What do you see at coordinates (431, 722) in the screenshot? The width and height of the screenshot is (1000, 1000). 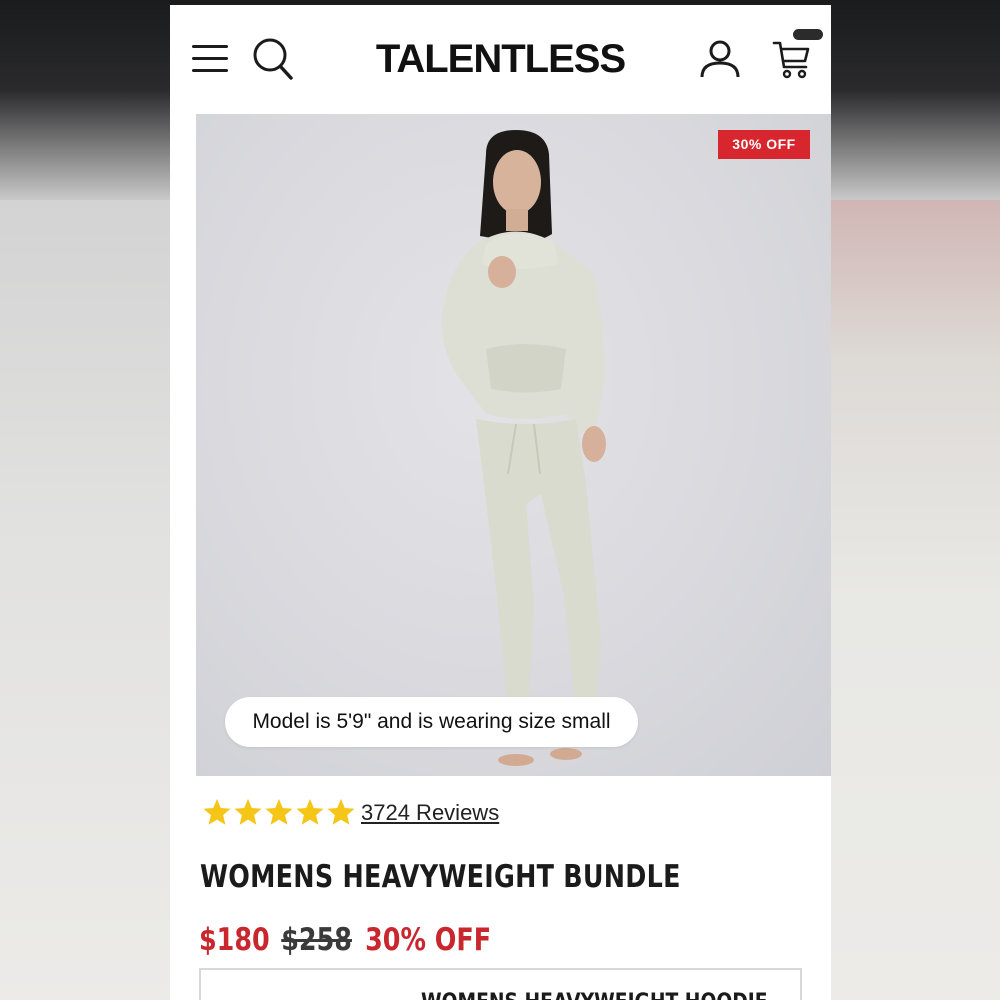 I see `model-size-note: Model is 5'9" and is wearing size small` at bounding box center [431, 722].